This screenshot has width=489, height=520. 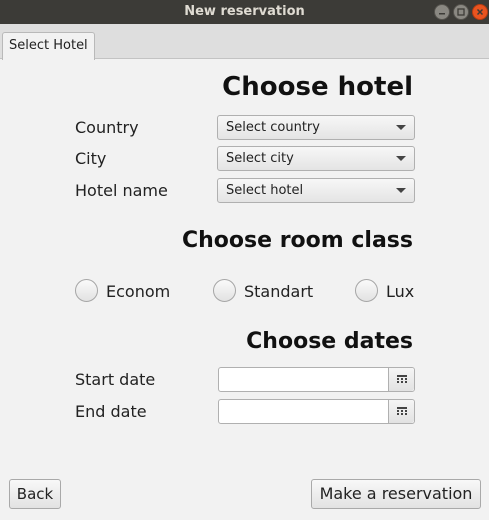 What do you see at coordinates (304, 411) in the screenshot?
I see `end-date-input` at bounding box center [304, 411].